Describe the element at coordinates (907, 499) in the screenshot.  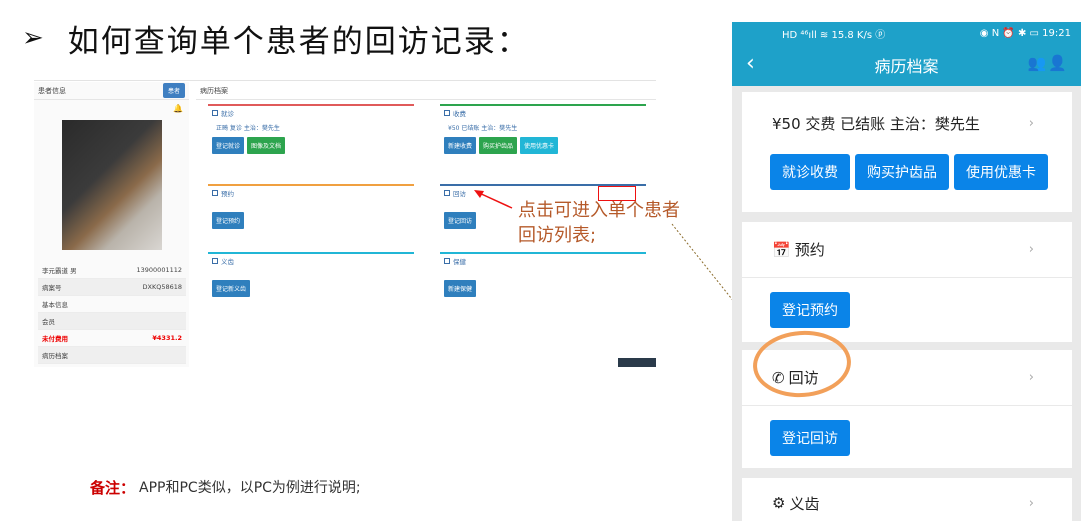
I see `denture-header: ⚙ 义齿 ›` at that location.